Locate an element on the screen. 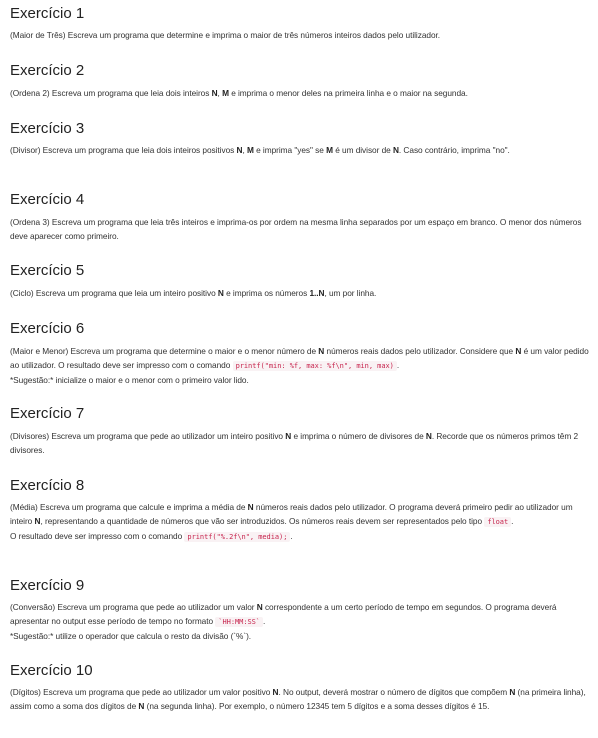  inline-code: printf("%.2f\n", media); is located at coordinates (237, 537).